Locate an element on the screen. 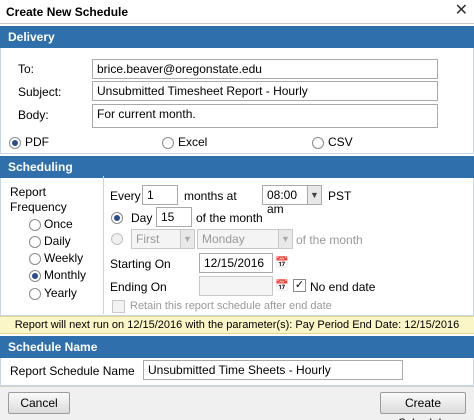  retain-schedule-checkbox is located at coordinates (118, 306).